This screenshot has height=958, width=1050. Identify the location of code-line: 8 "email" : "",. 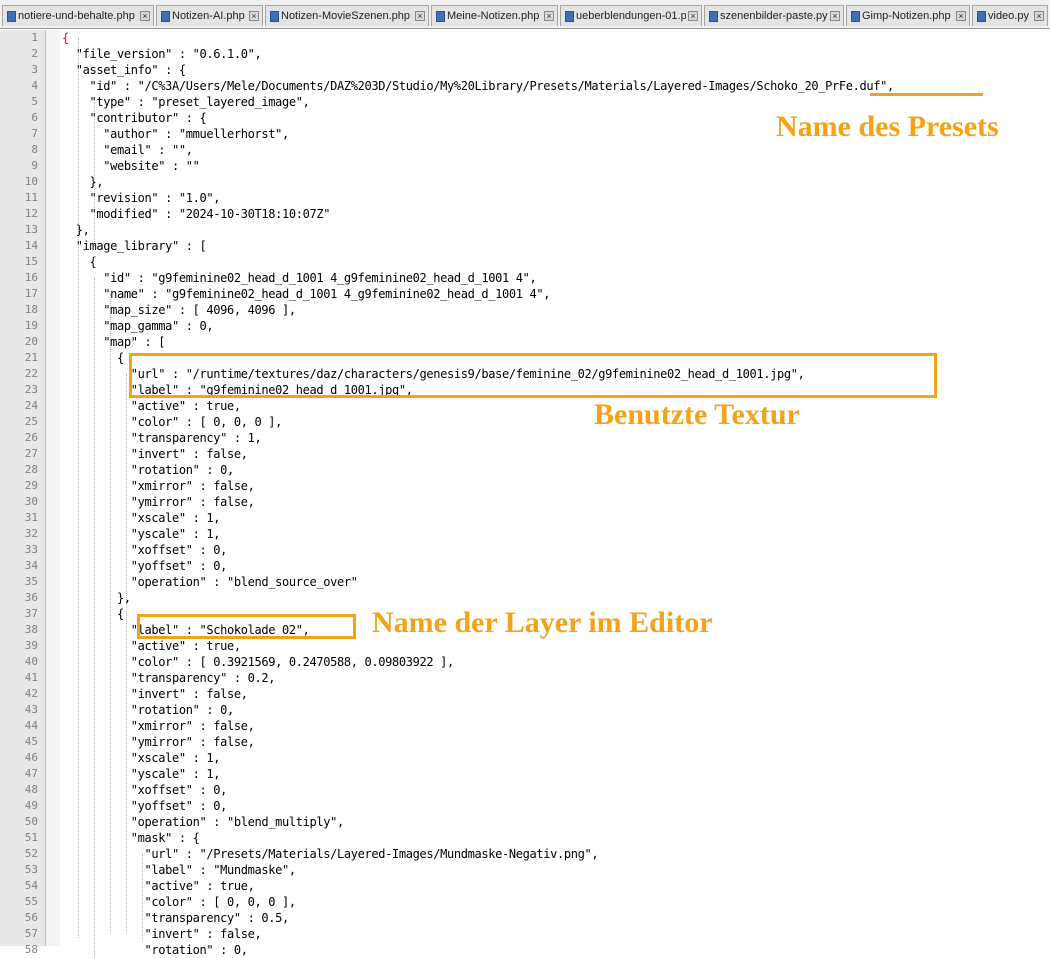
(525, 150).